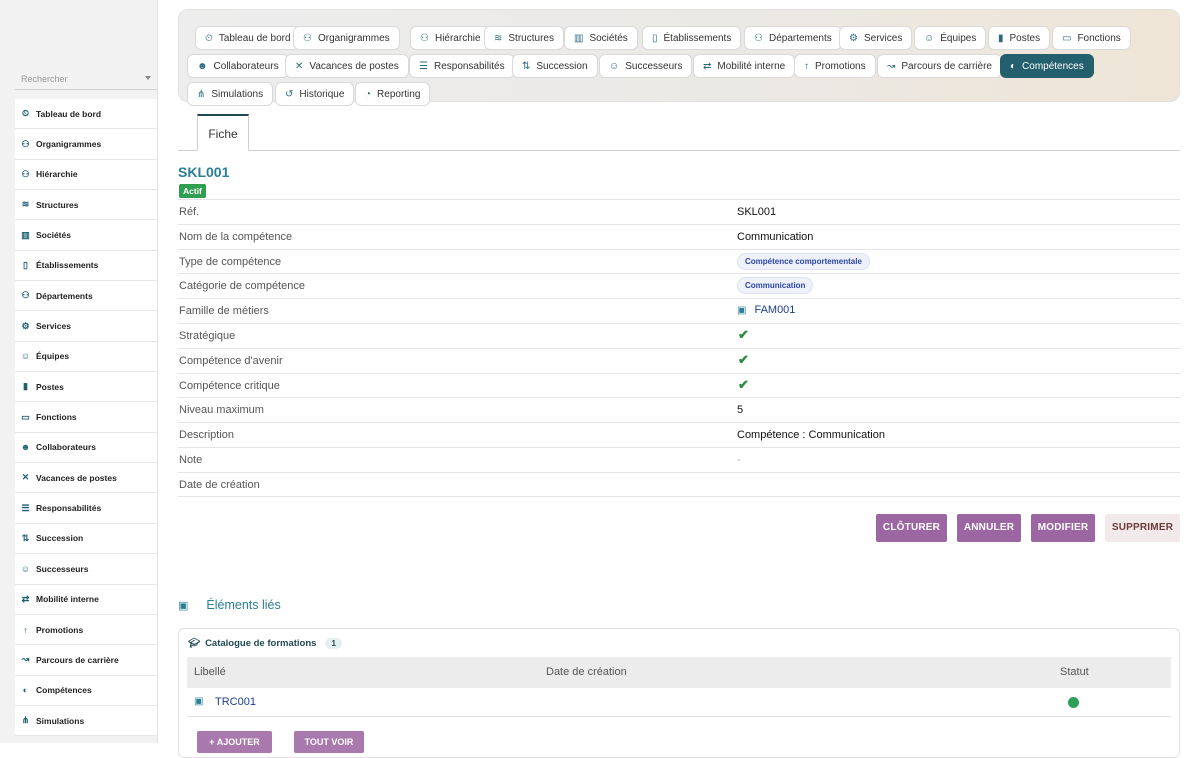  Describe the element at coordinates (353, 38) in the screenshot. I see `nav-pill-label: Organigrammes` at that location.